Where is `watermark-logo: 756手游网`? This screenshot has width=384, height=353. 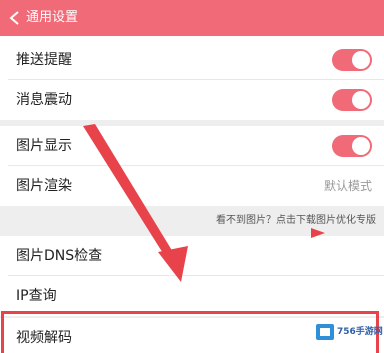 watermark-logo: 756手游网 is located at coordinates (349, 333).